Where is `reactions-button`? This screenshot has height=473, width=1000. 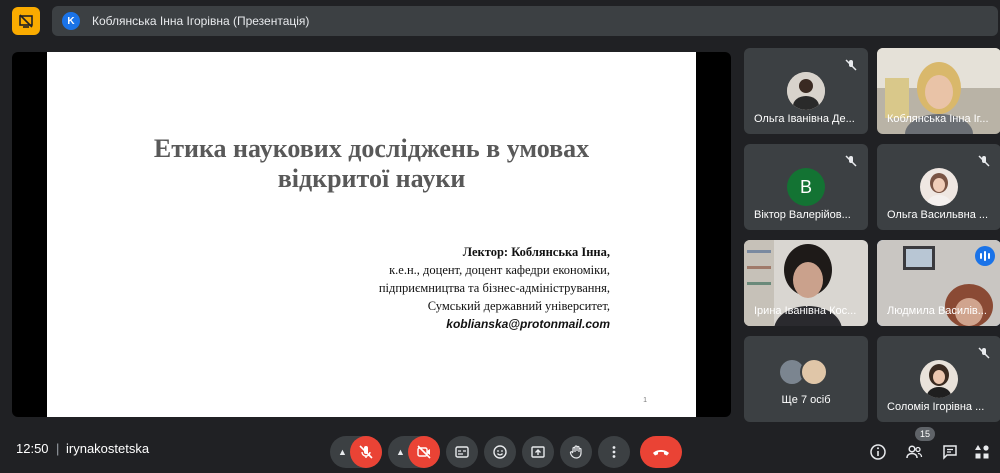 reactions-button is located at coordinates (500, 452).